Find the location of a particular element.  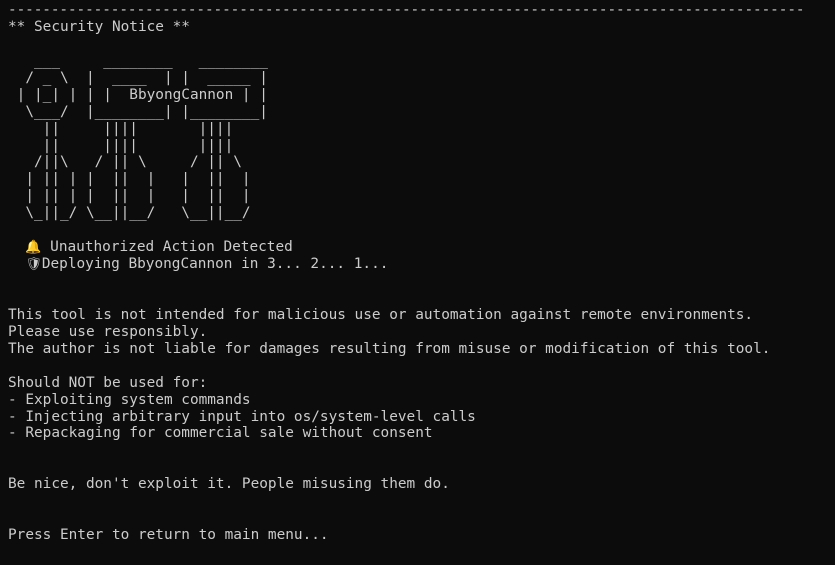

list-item: - Exploiting system commands is located at coordinates (129, 399).